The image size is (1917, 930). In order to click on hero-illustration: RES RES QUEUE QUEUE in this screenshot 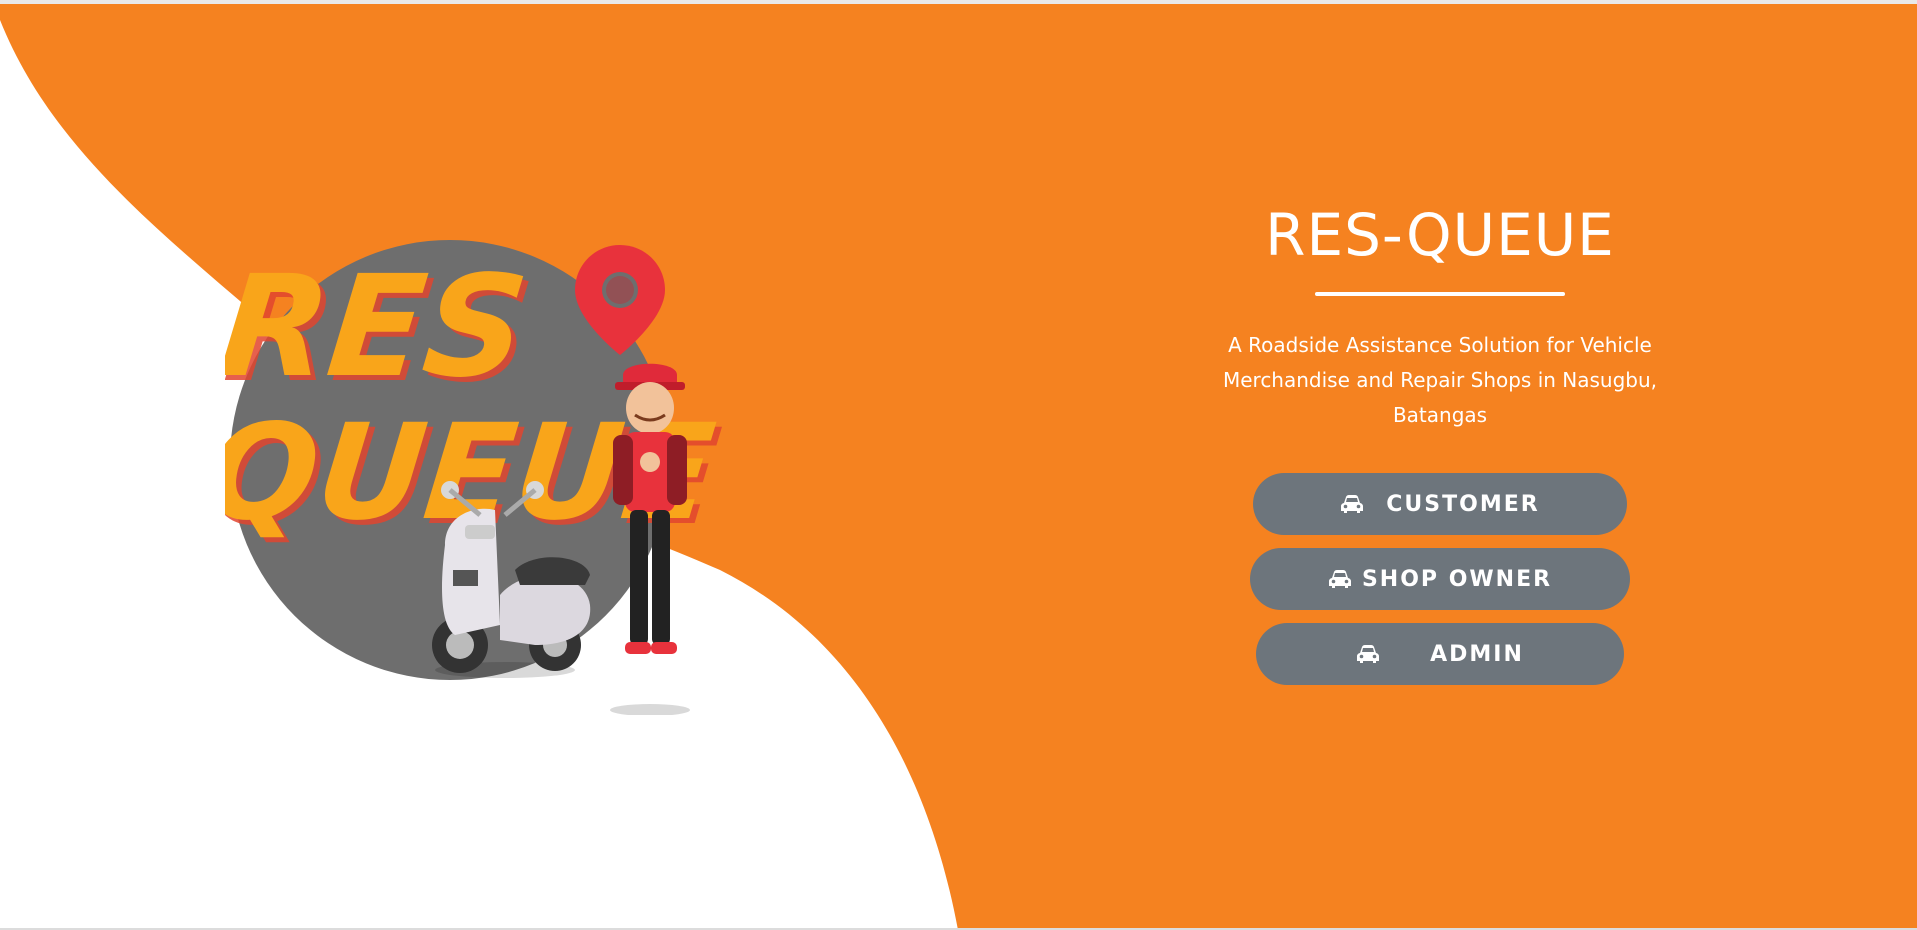, I will do `click(462, 475)`.